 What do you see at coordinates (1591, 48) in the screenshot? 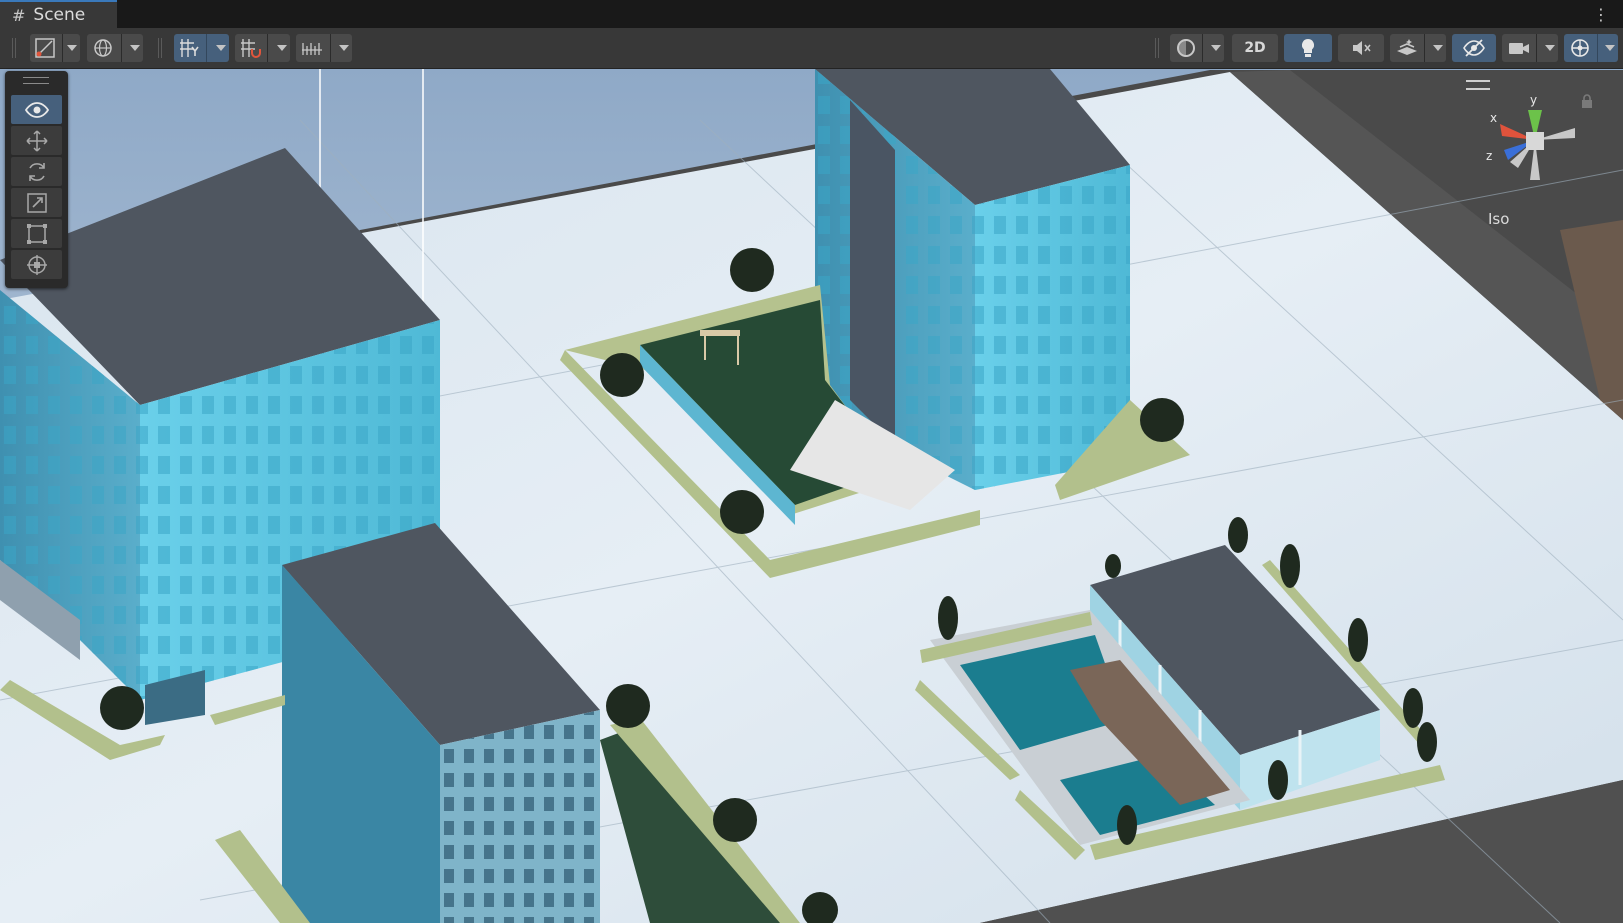
I see `gizmos-button` at bounding box center [1591, 48].